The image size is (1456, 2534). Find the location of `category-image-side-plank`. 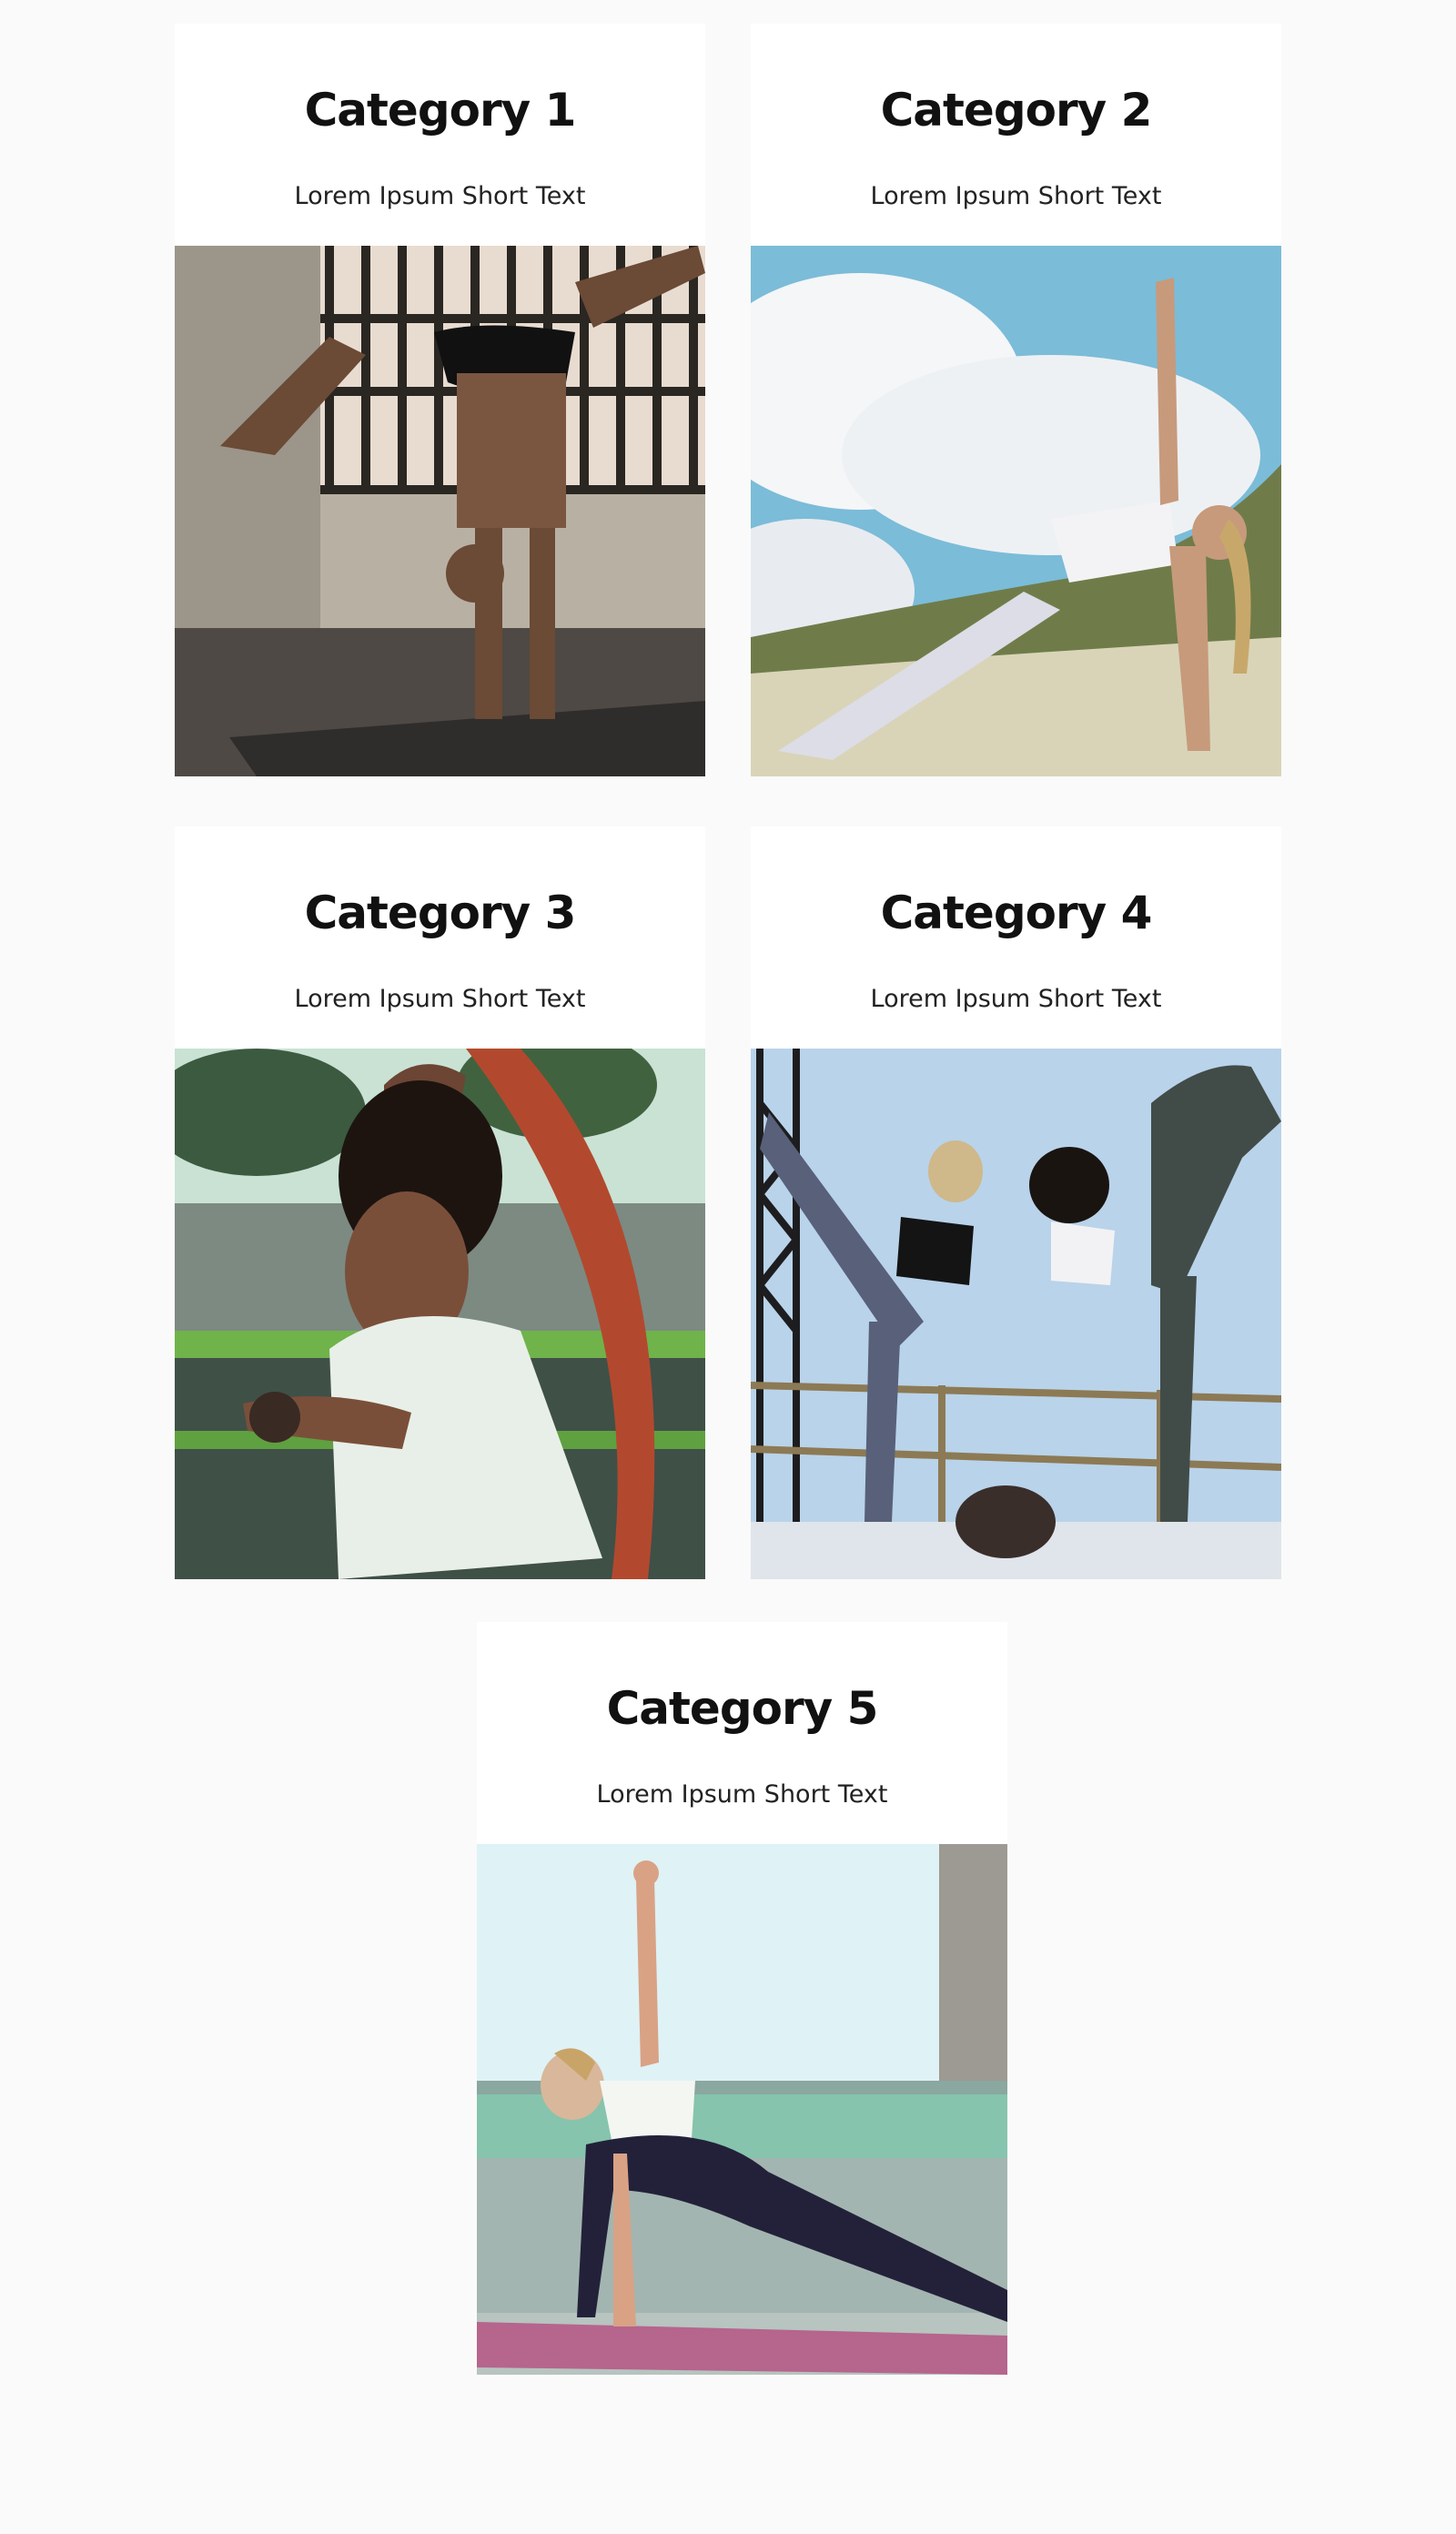

category-image-side-plank is located at coordinates (1016, 511).